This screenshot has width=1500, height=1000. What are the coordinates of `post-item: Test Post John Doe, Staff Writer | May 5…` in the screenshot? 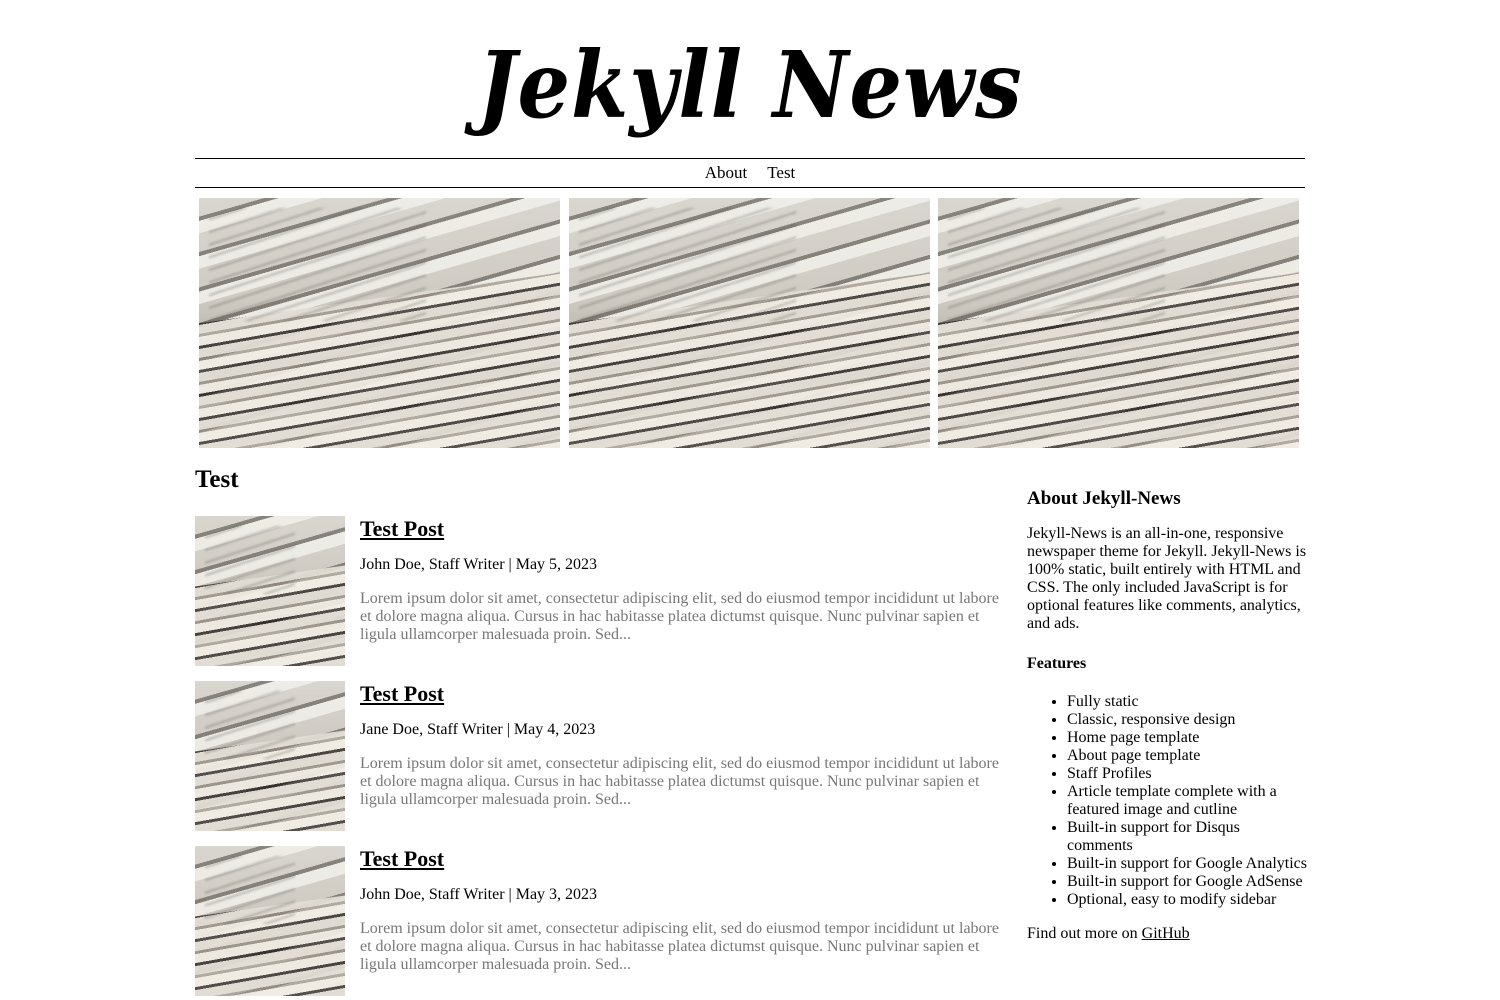 It's located at (600, 591).